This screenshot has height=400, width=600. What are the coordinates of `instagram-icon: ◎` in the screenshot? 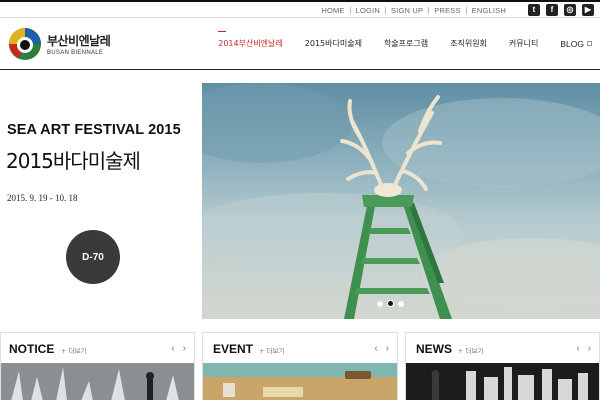 It's located at (570, 10).